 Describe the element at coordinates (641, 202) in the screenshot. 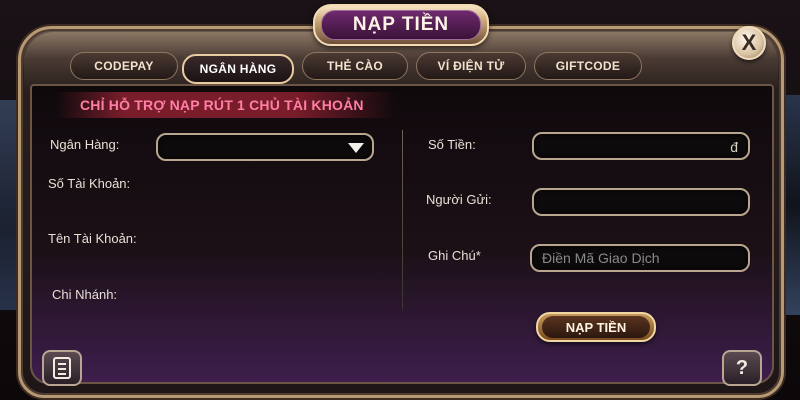

I see `sender-input` at that location.